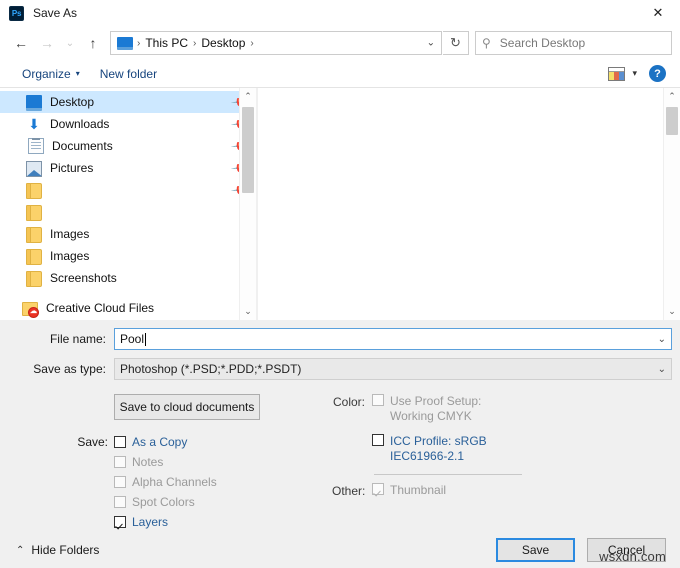  What do you see at coordinates (393, 339) in the screenshot?
I see `filename-input: Pool ⌄` at bounding box center [393, 339].